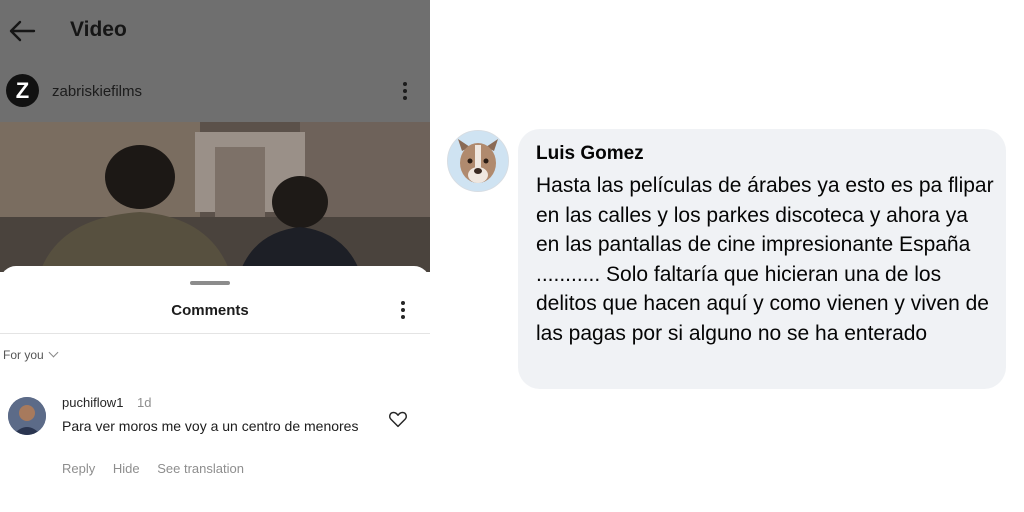 This screenshot has height=512, width=1024. I want to click on more-options-icon, so click(405, 93).